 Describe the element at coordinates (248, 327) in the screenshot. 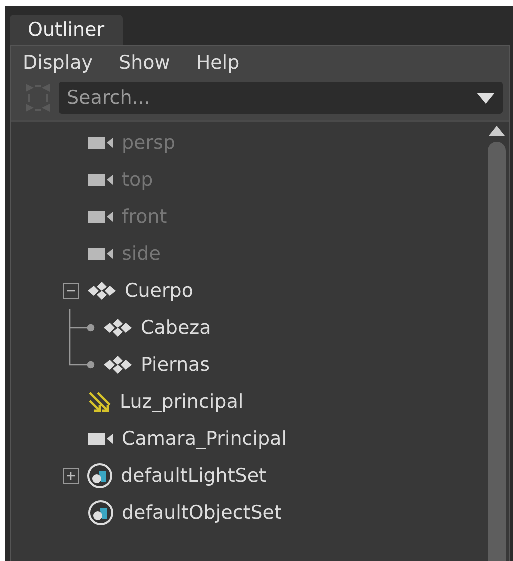

I see `outliner-item: Cabeza` at that location.